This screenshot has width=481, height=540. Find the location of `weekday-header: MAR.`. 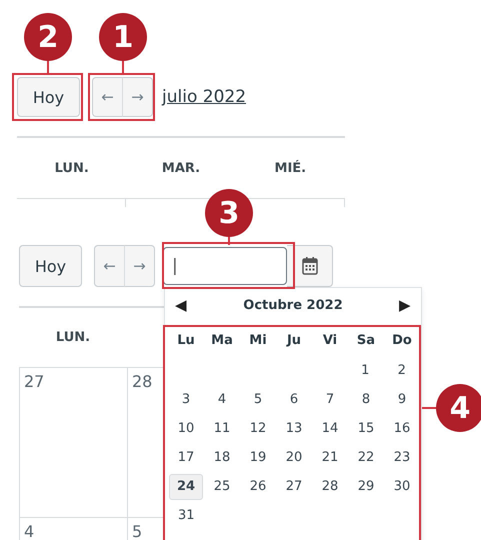

weekday-header: MAR. is located at coordinates (181, 168).